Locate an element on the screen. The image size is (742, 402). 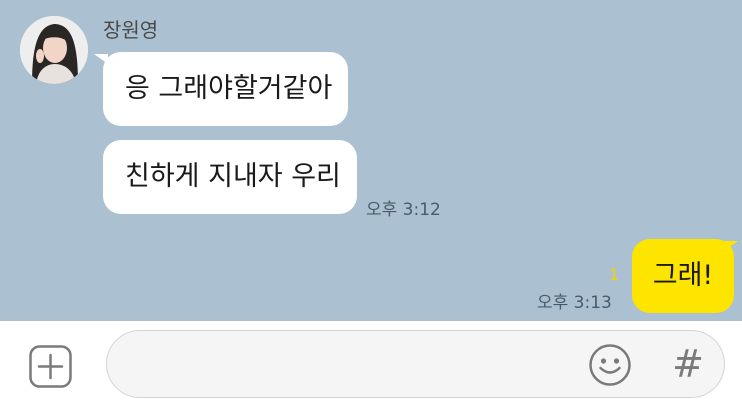
sender-avatar is located at coordinates (54, 50).